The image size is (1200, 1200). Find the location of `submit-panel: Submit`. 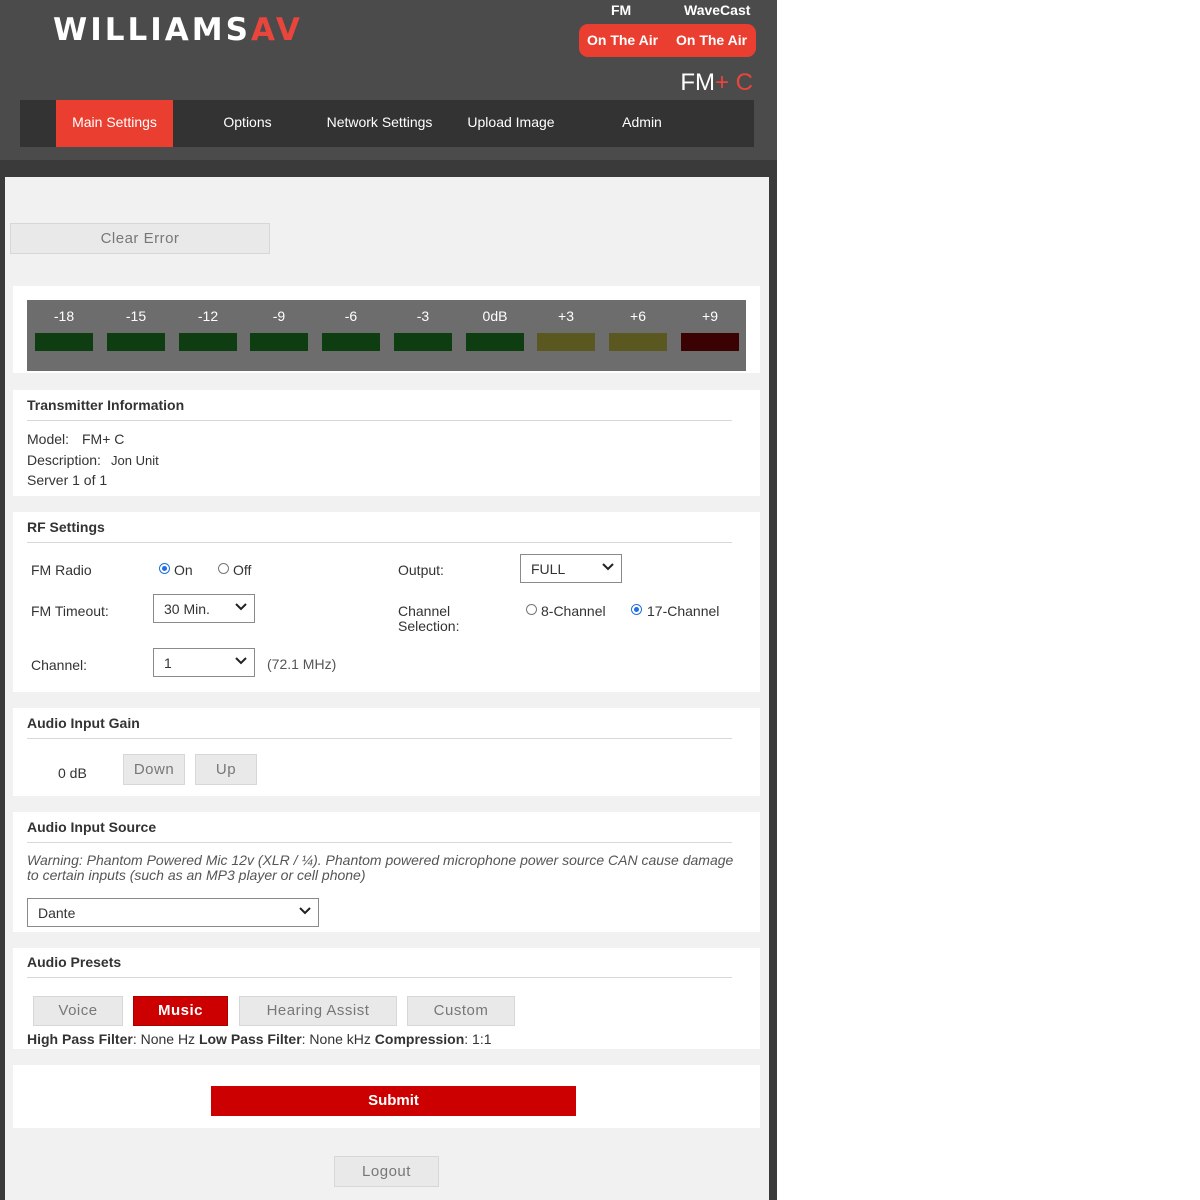

submit-panel: Submit is located at coordinates (386, 1096).